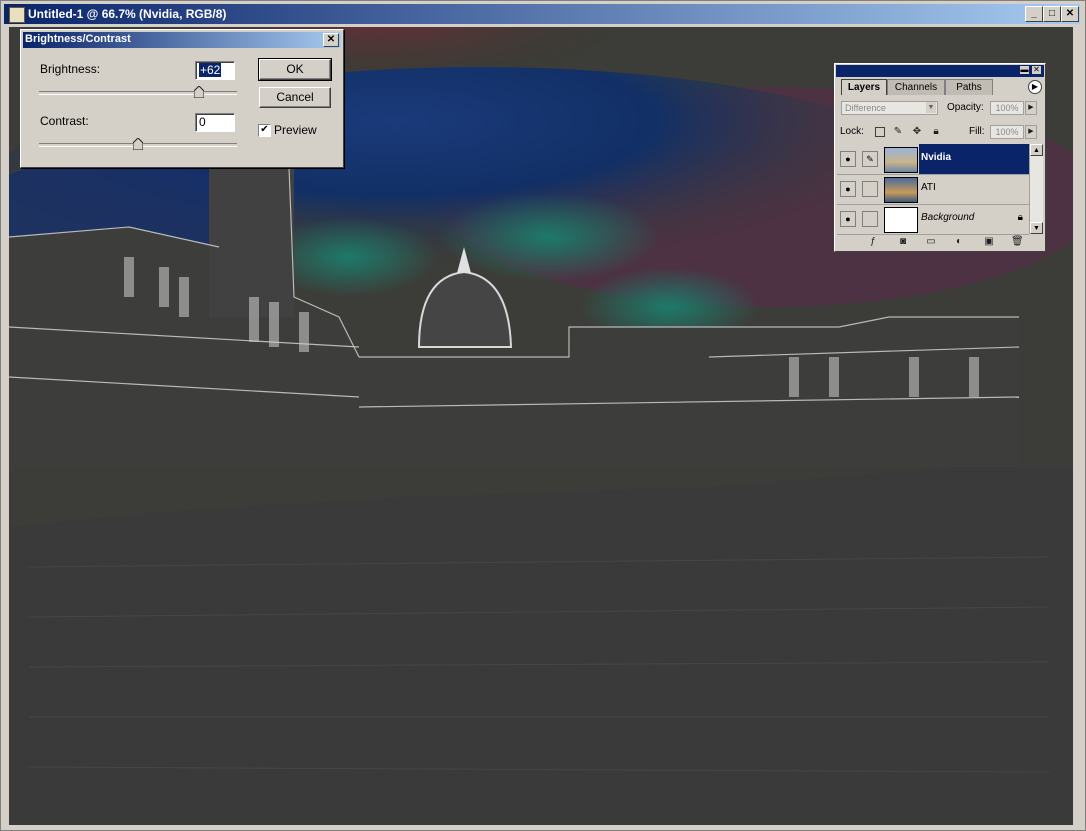 This screenshot has height=831, width=1086. I want to click on lock-icon: 🔒︎, so click(1020, 217).